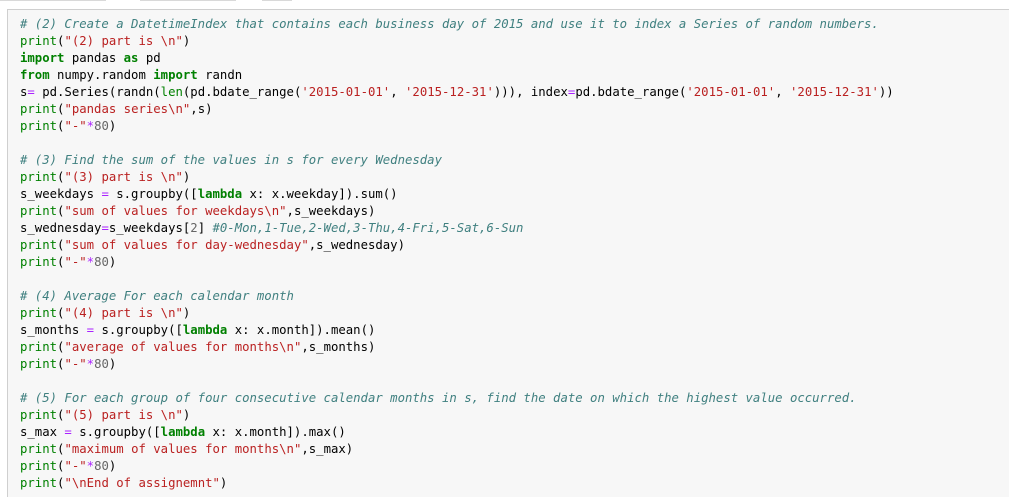 This screenshot has height=497, width=1009. What do you see at coordinates (320, 194) in the screenshot?
I see `code-text: x: x.weekday]).sum()` at bounding box center [320, 194].